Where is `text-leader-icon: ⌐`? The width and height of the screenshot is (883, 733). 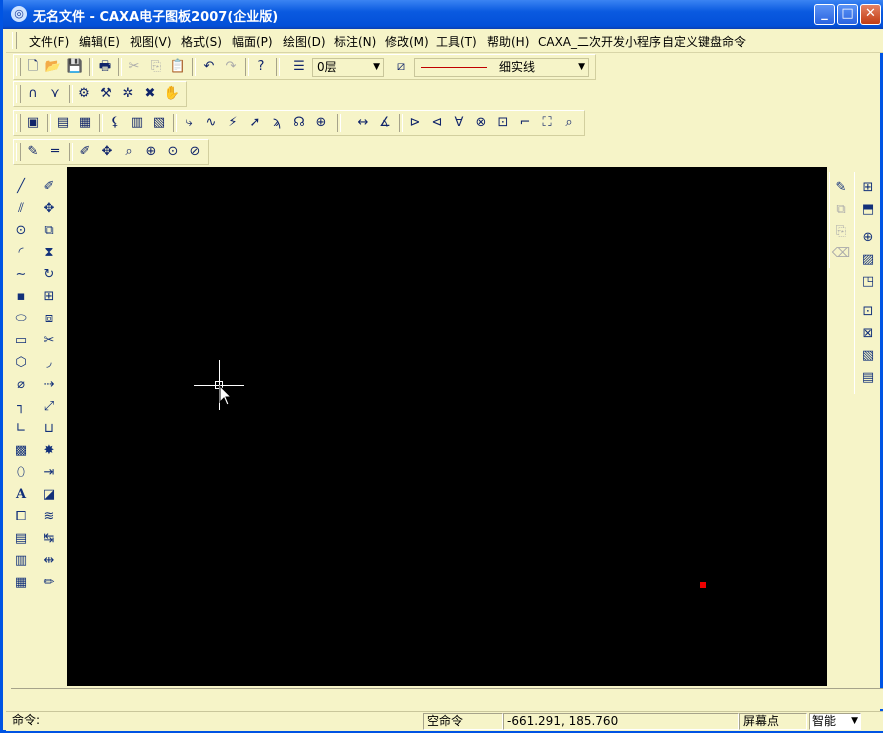
text-leader-icon: ⌐ is located at coordinates (525, 123).